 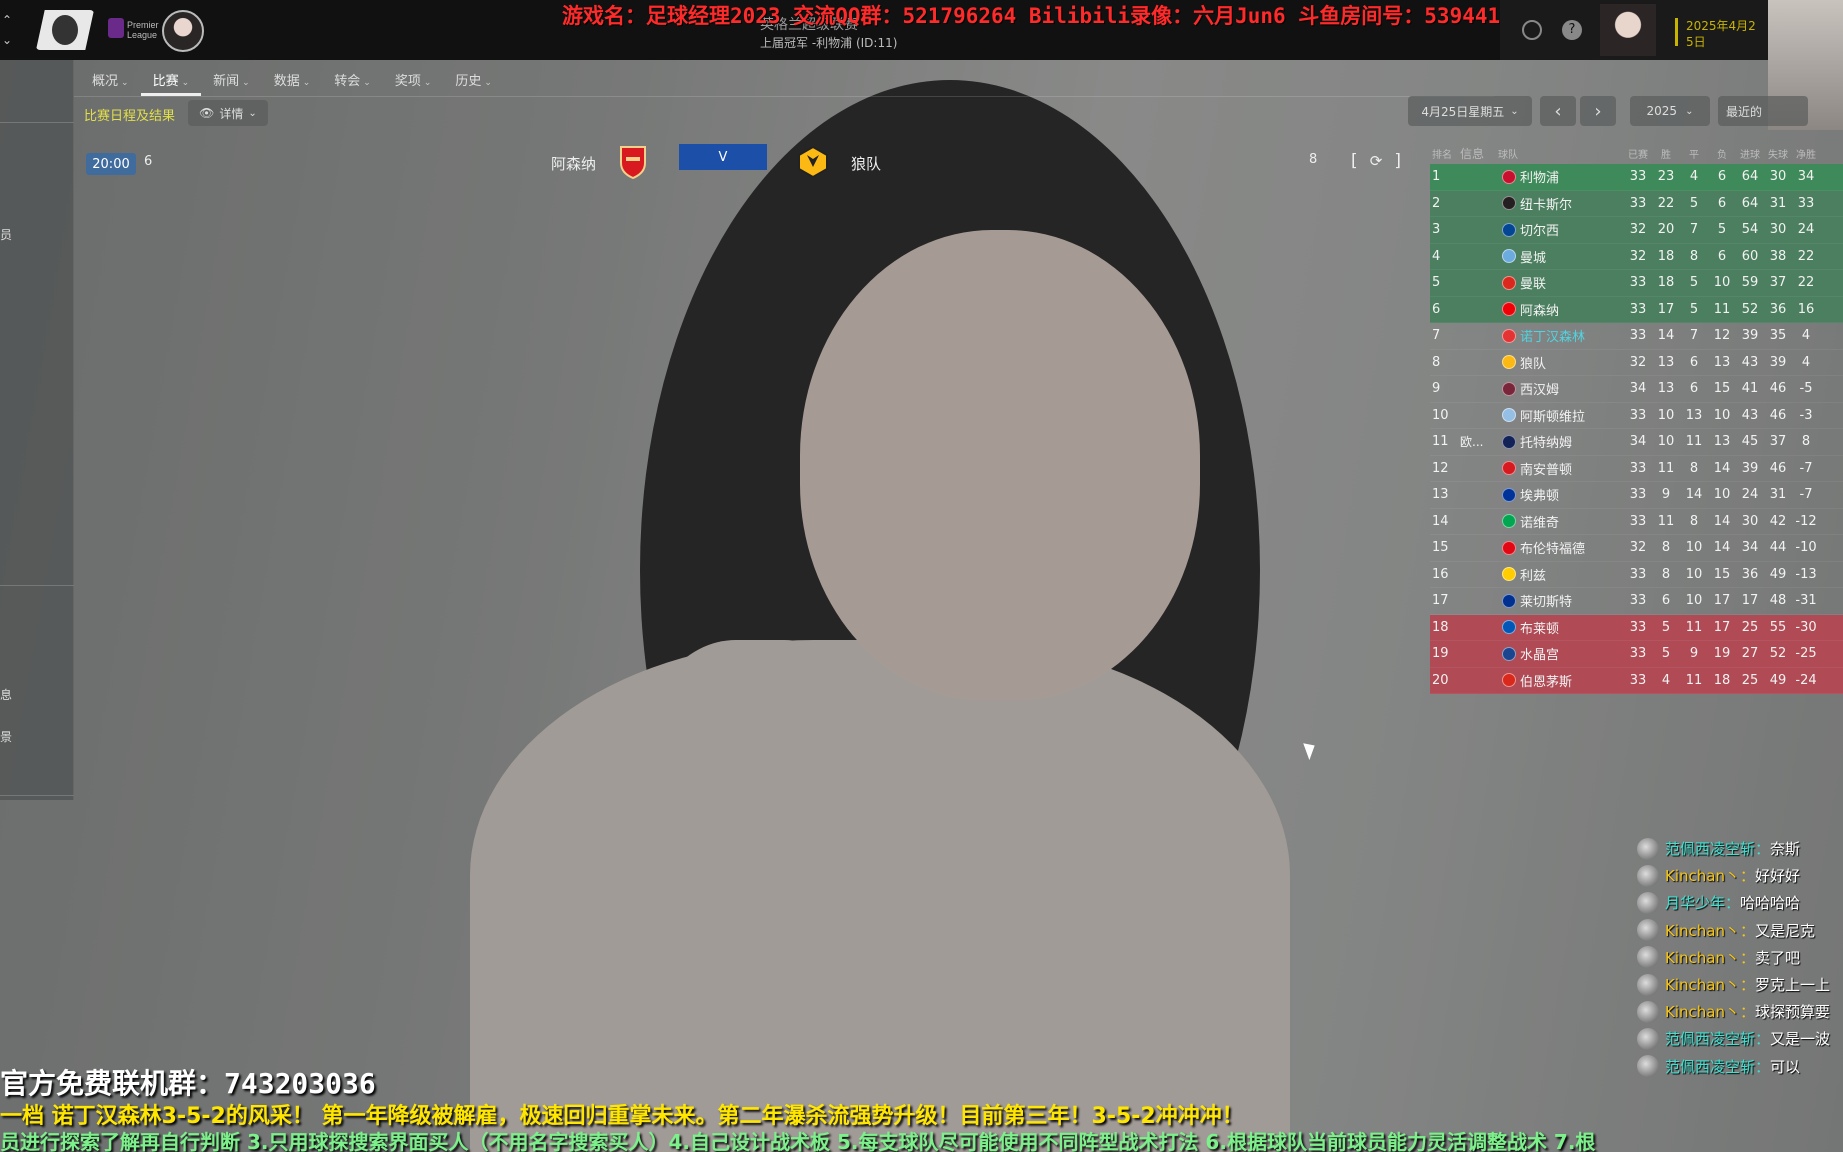 What do you see at coordinates (1572, 229) in the screenshot?
I see `table-cell-team: 切尔西` at bounding box center [1572, 229].